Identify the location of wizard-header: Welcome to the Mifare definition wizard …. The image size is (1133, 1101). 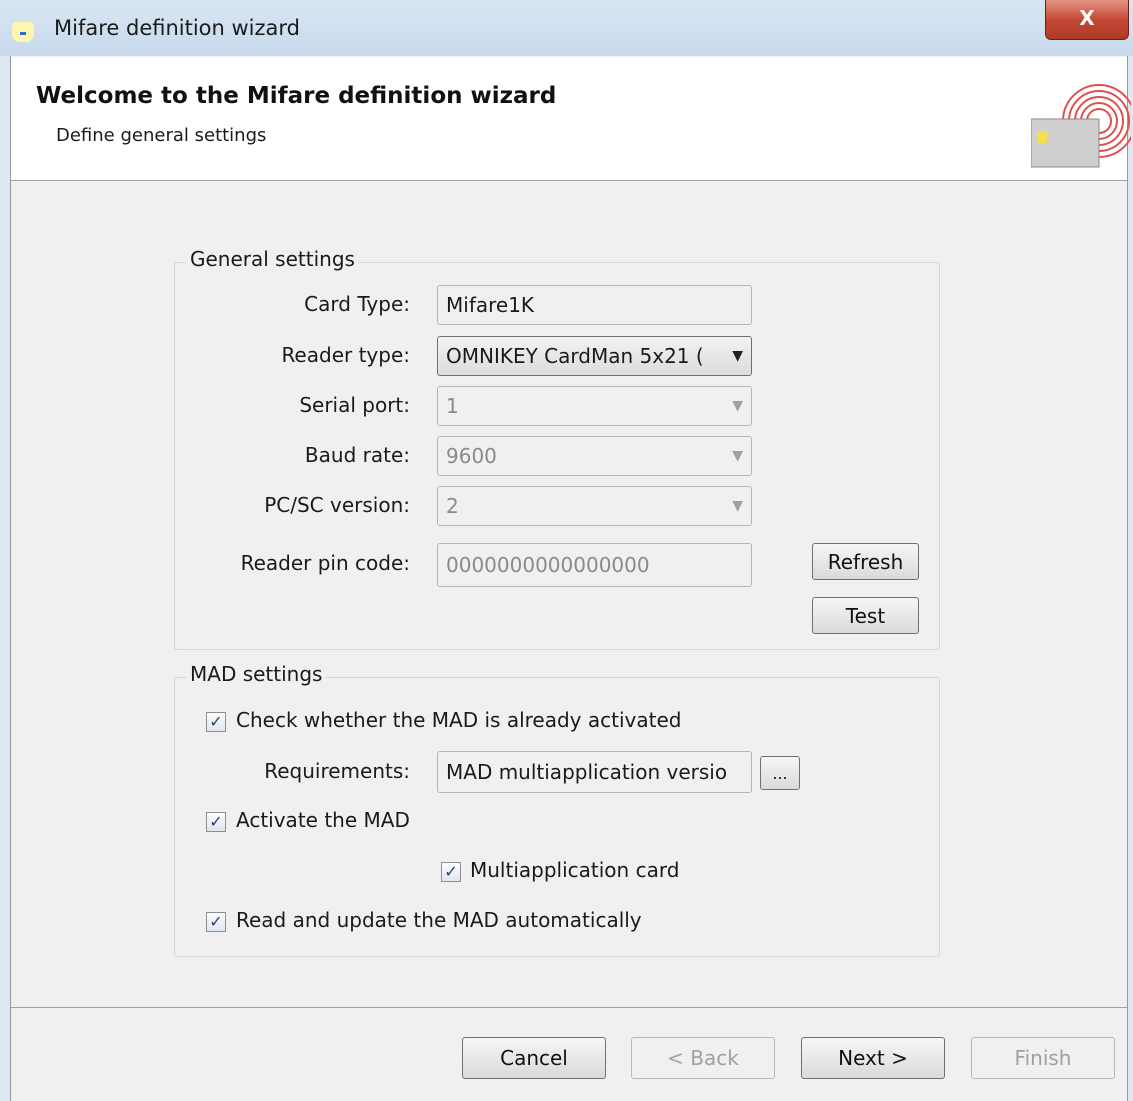
(571, 119).